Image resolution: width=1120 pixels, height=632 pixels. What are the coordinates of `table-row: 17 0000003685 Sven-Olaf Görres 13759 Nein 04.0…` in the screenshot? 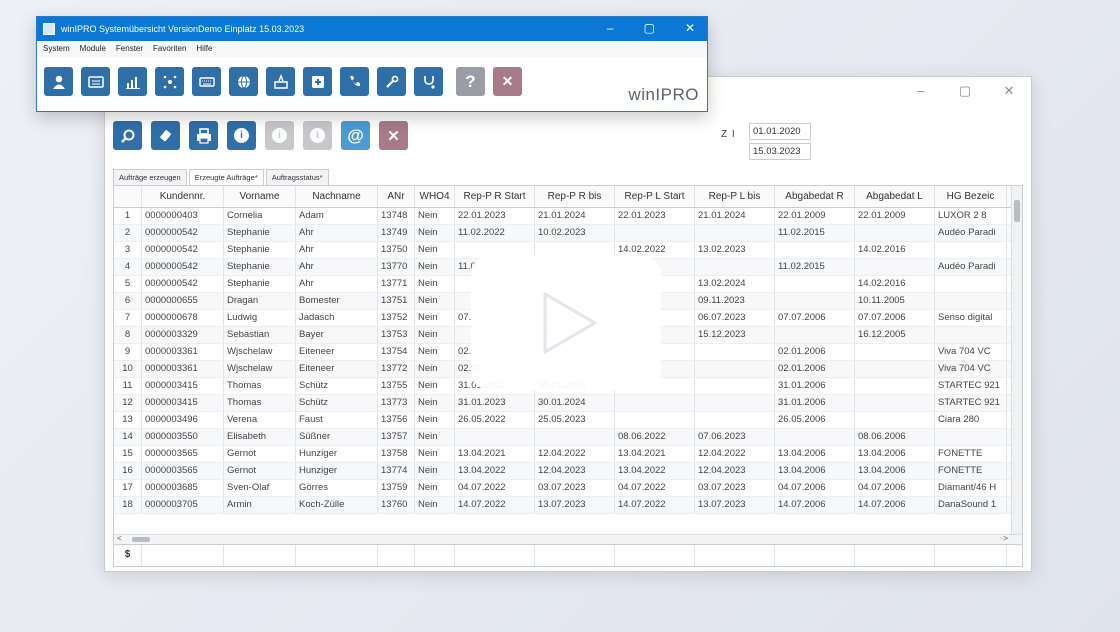 It's located at (568, 488).